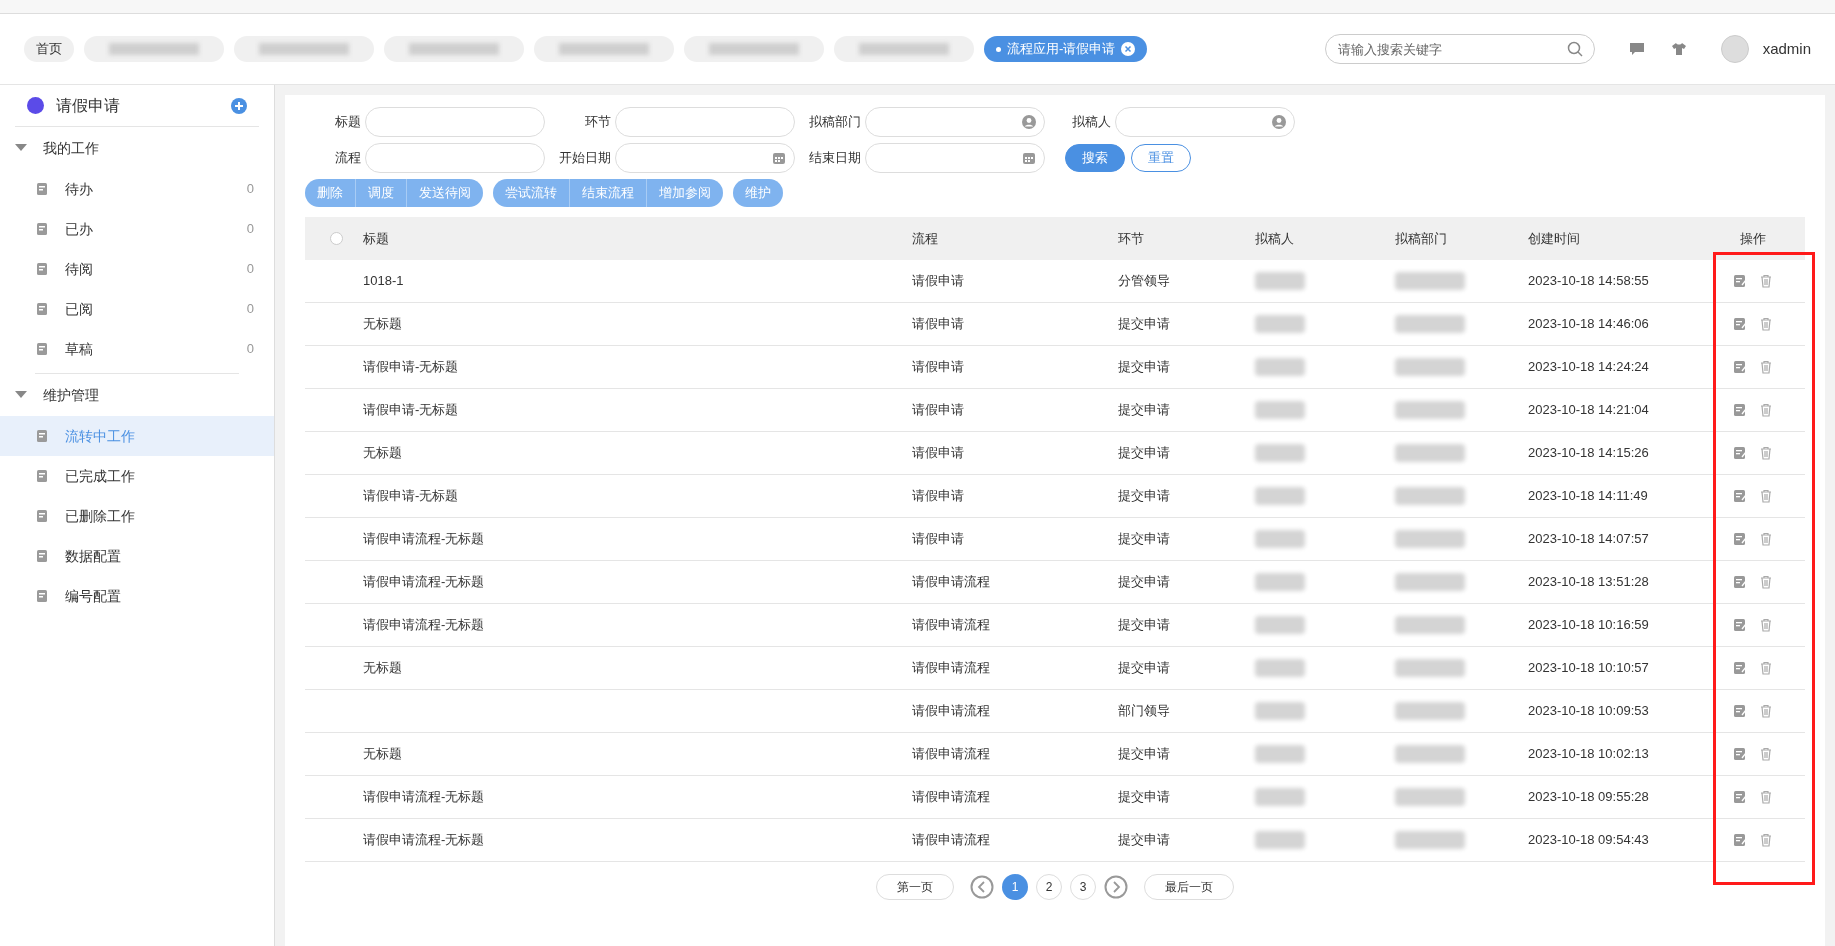  I want to click on table-cell: 2023-10-18 14:11:49, so click(1588, 496).